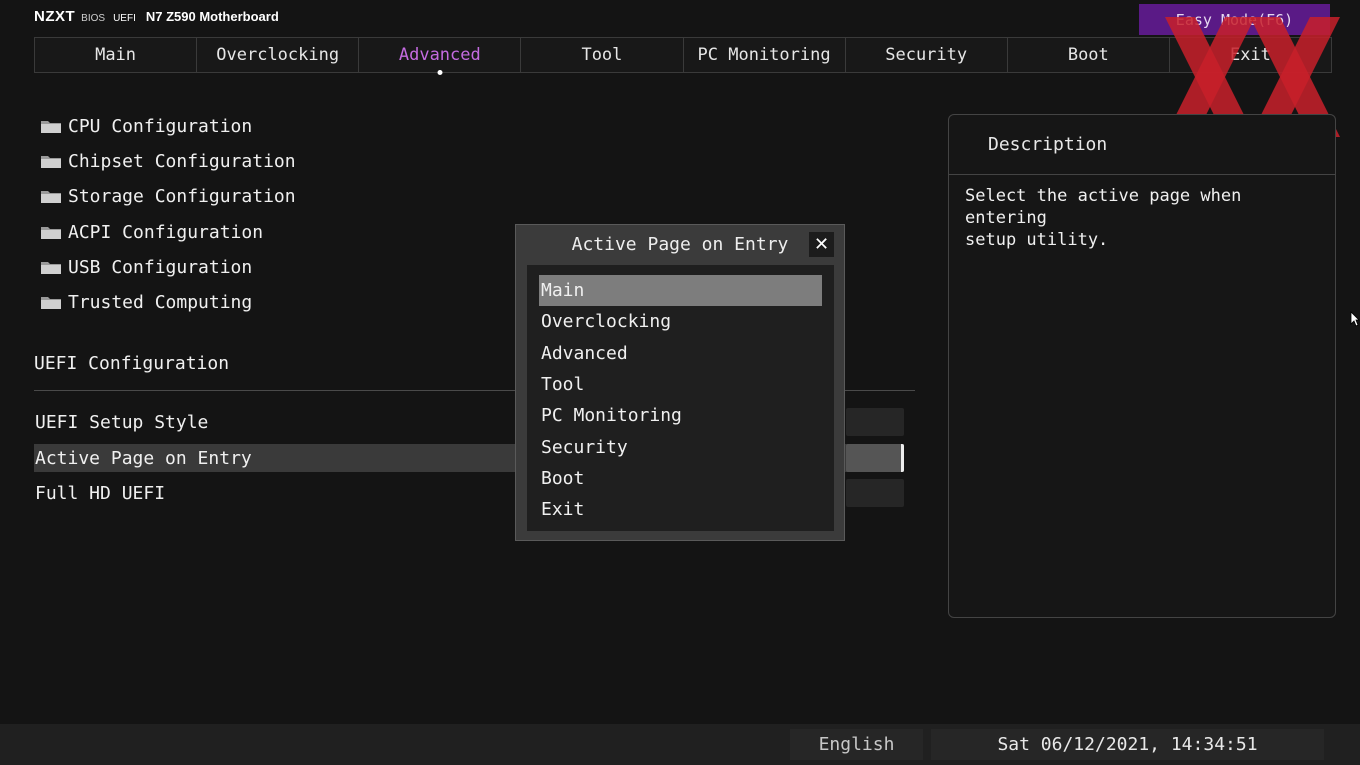 This screenshot has height=765, width=1360. Describe the element at coordinates (143, 458) in the screenshot. I see `option-label: Active Page on Entry` at that location.